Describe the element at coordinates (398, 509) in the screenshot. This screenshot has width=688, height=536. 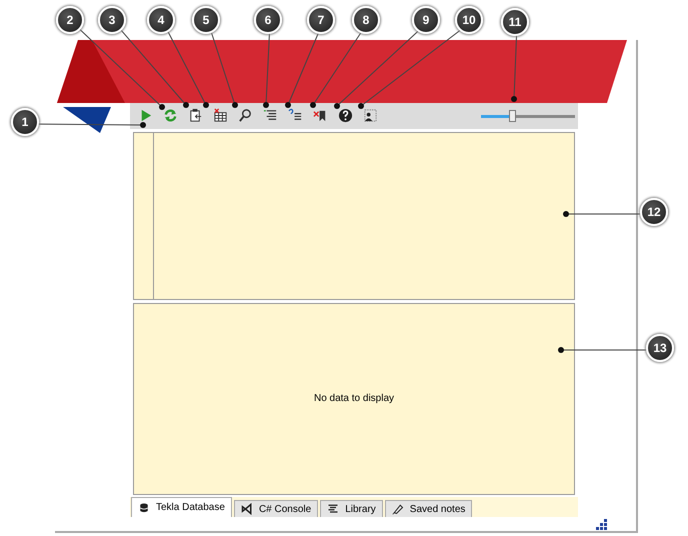
I see `pen-icon` at that location.